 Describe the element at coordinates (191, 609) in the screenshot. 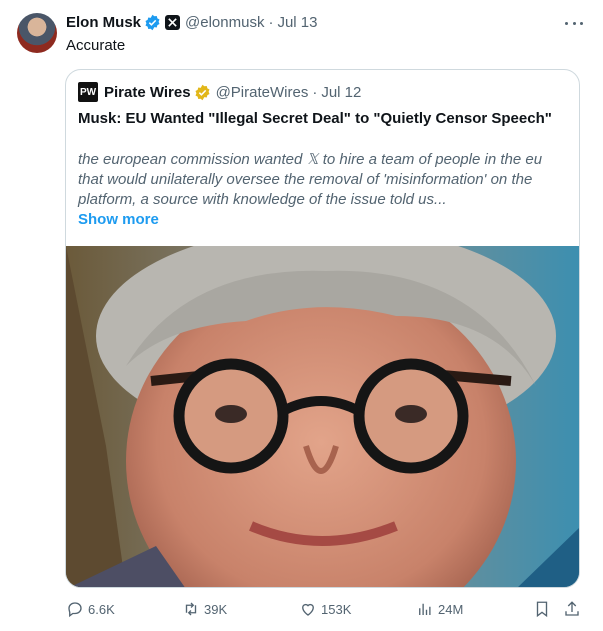

I see `repost-icon` at that location.